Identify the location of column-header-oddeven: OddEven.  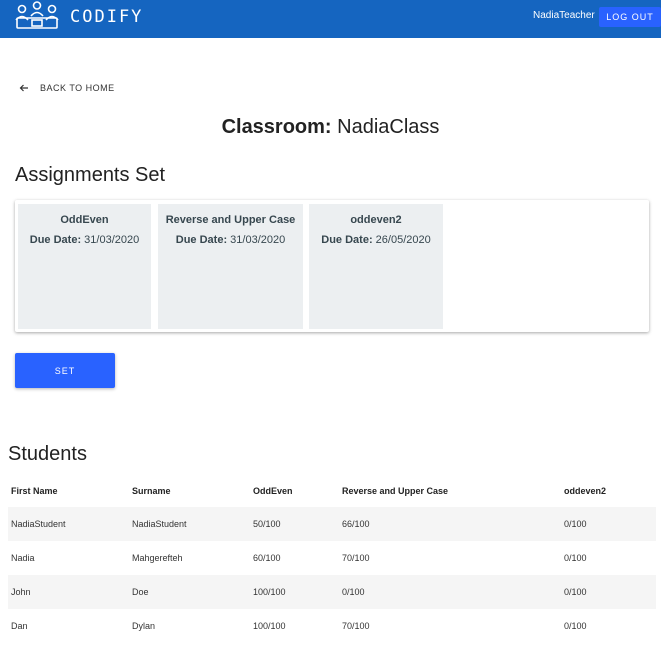
(273, 491).